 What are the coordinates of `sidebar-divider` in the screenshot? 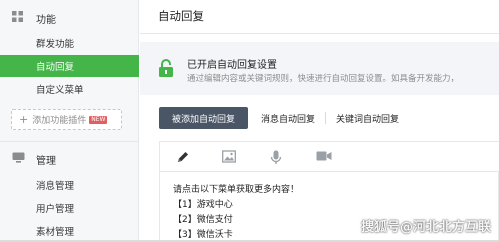 It's located at (69, 141).